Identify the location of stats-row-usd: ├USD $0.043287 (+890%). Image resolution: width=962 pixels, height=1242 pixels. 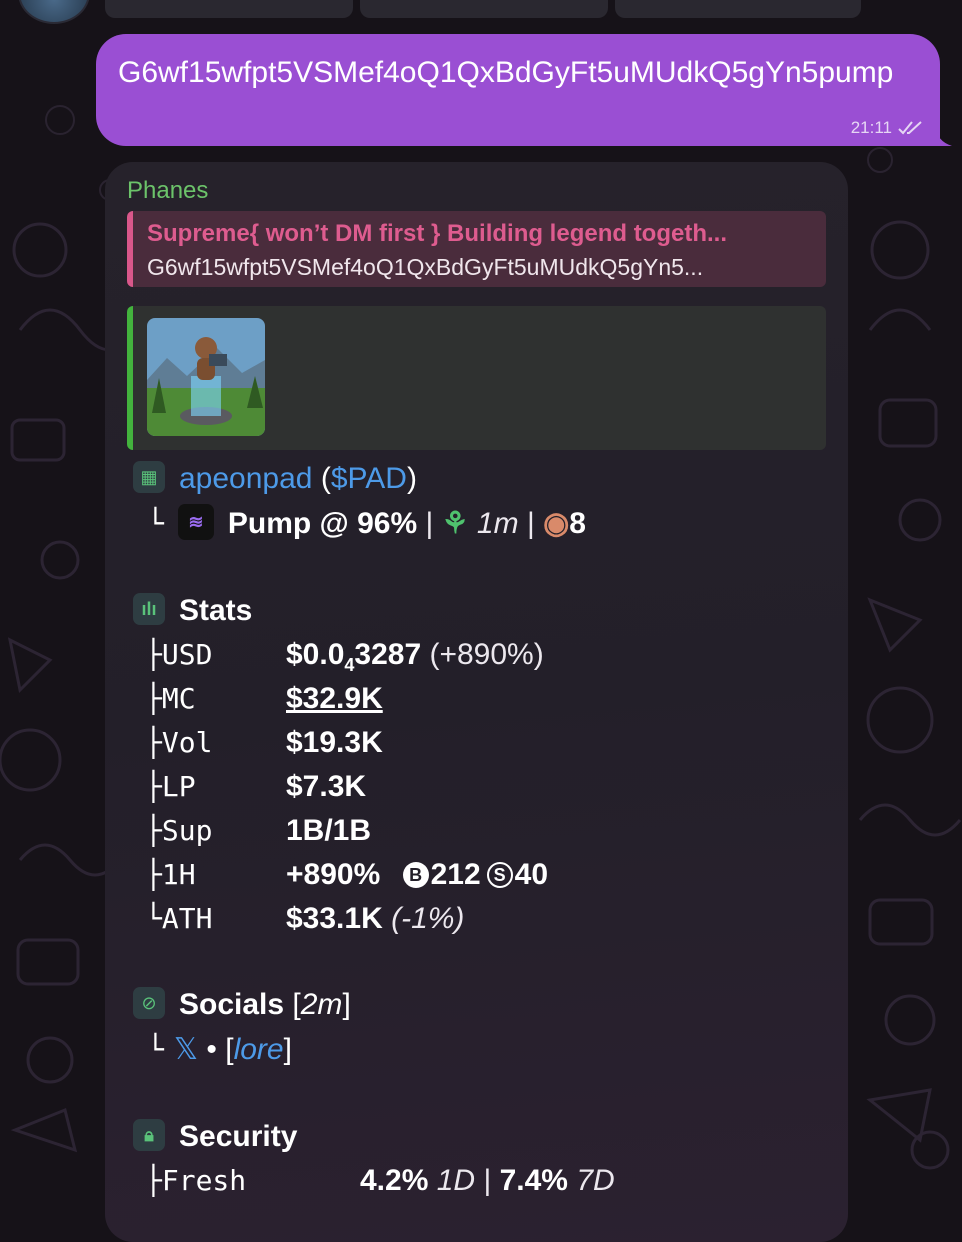
(476, 656).